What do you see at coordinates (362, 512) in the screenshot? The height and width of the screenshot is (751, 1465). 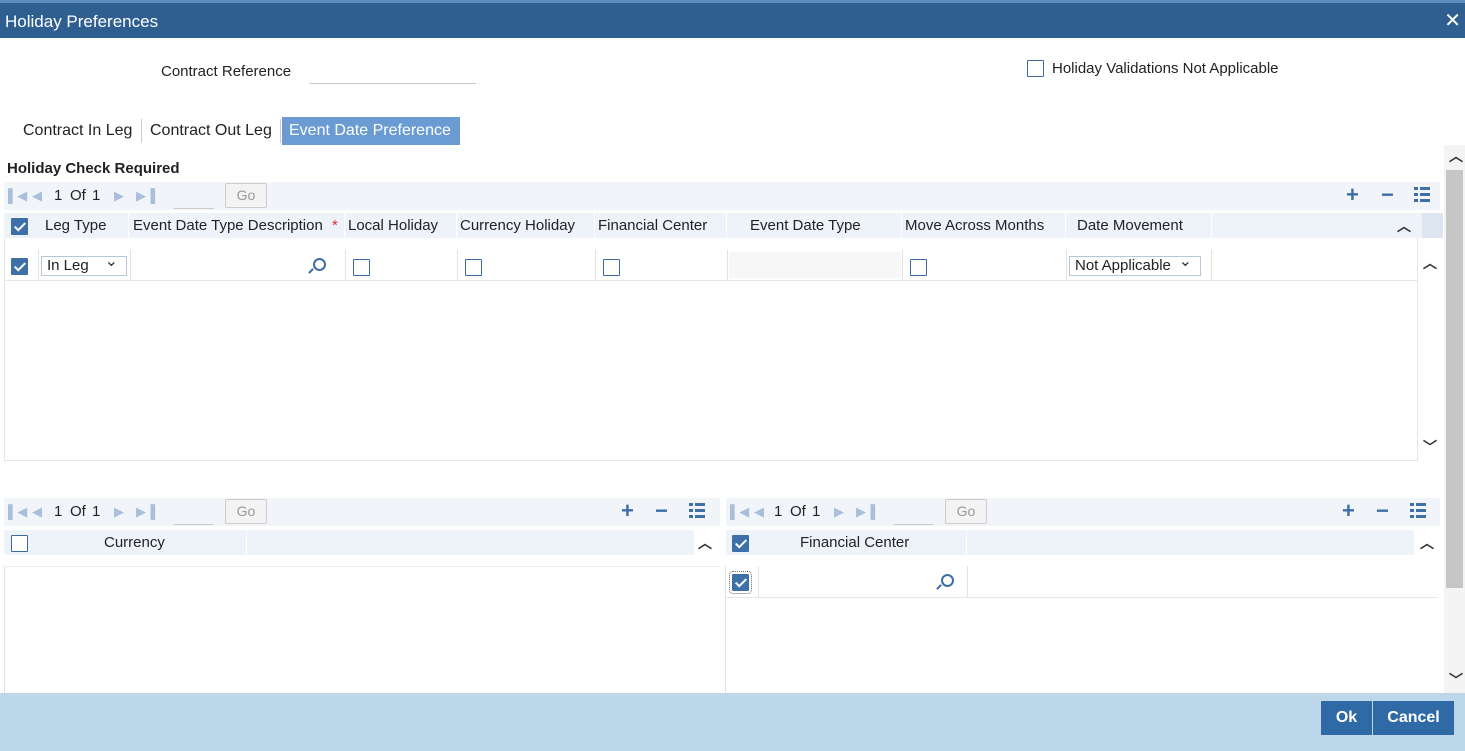 I see `currency-grid-toolbar: ▌◀ ◀ 1 Of 1 ▶ ▶▐ Go + −` at bounding box center [362, 512].